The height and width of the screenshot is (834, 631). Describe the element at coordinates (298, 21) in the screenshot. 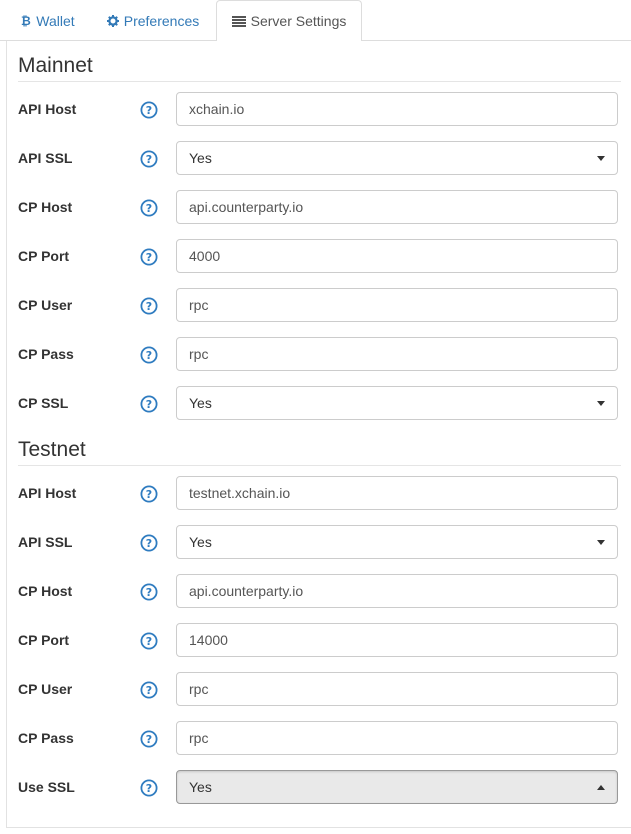

I see `tab-server-settings-label: Server Settings` at that location.